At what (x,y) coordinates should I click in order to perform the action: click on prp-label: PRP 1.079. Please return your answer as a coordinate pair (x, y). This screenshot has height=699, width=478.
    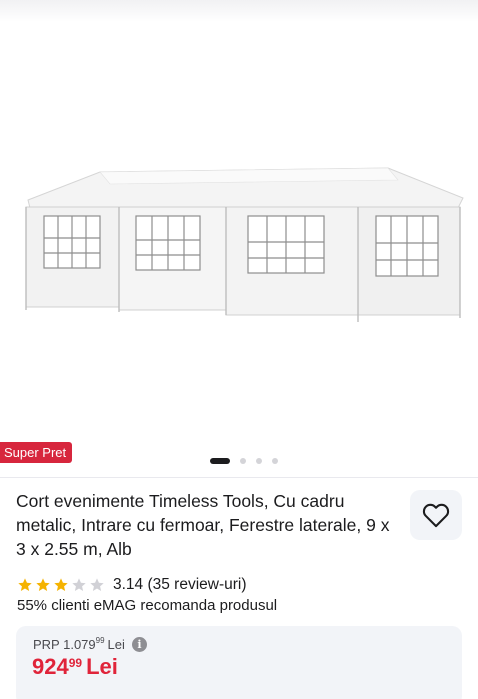
    Looking at the image, I should click on (64, 644).